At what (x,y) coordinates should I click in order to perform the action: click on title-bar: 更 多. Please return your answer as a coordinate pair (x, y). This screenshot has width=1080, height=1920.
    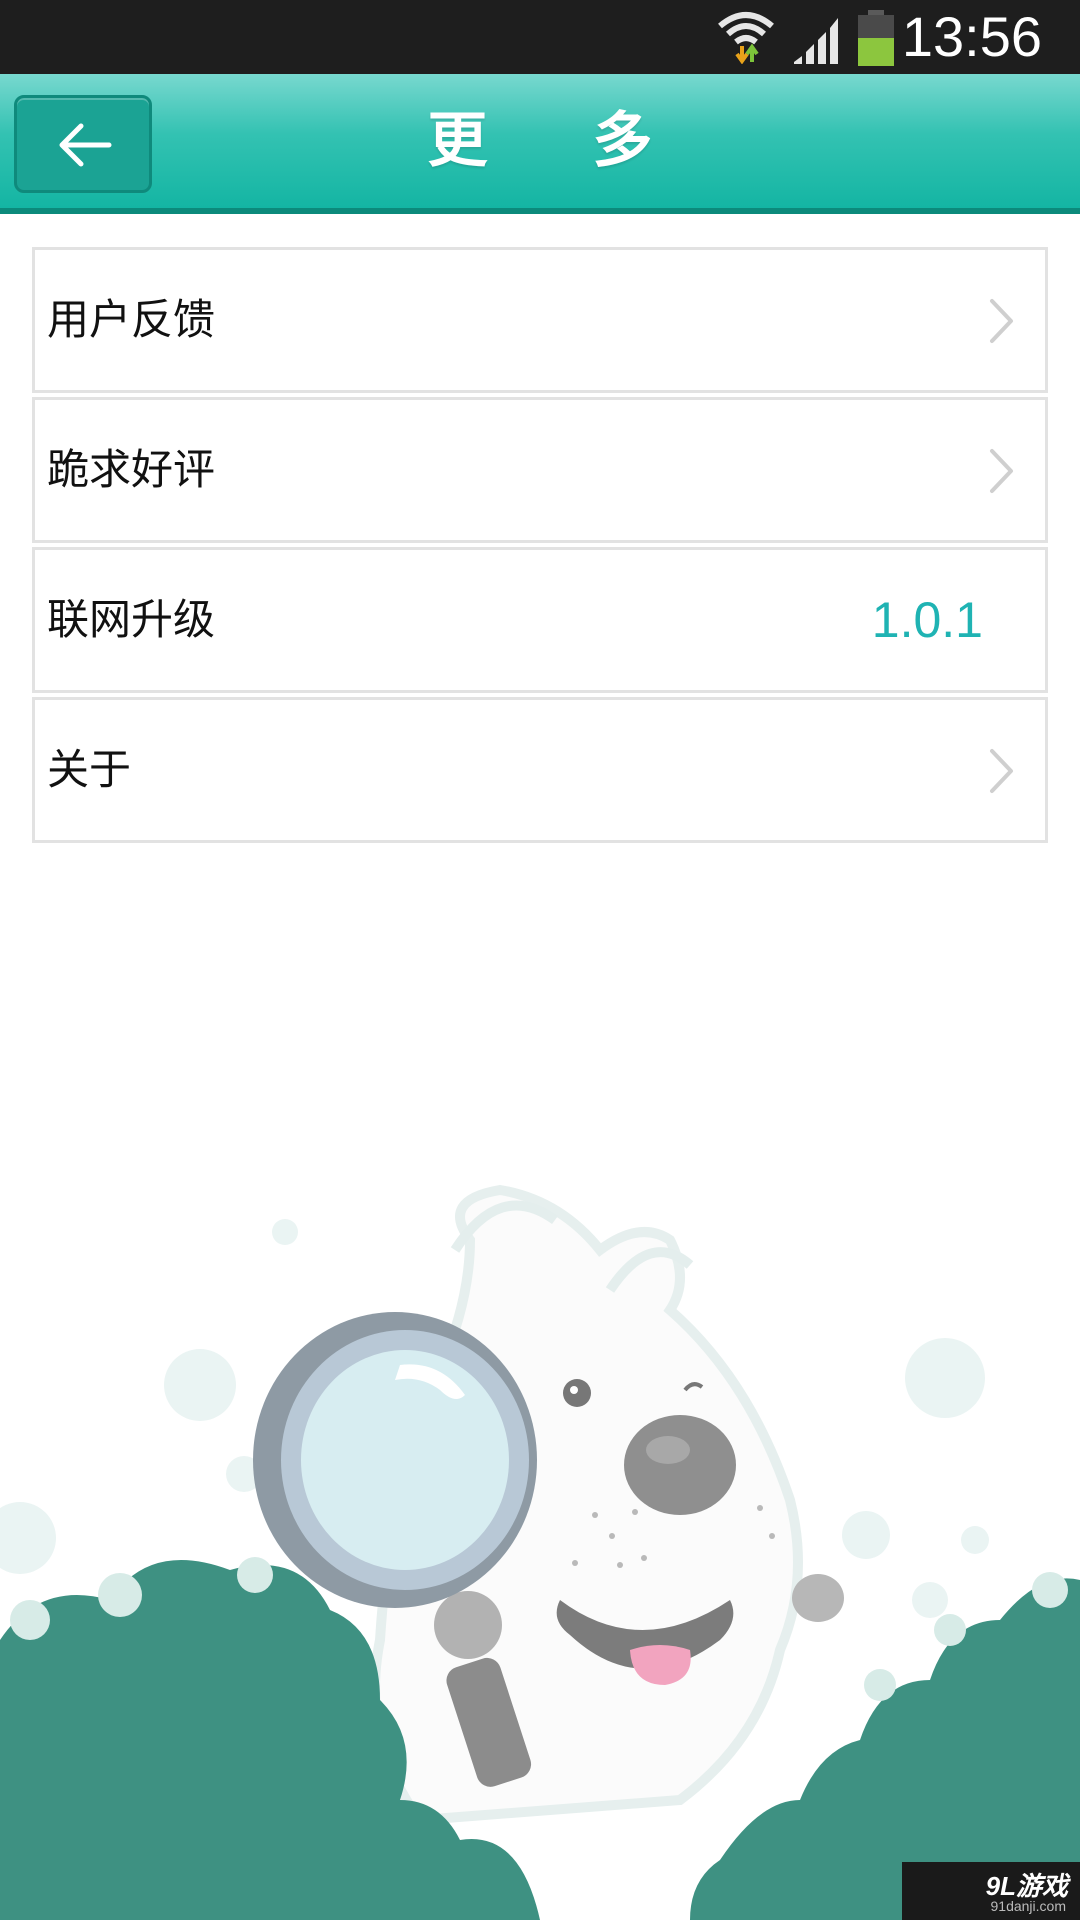
    Looking at the image, I should click on (540, 144).